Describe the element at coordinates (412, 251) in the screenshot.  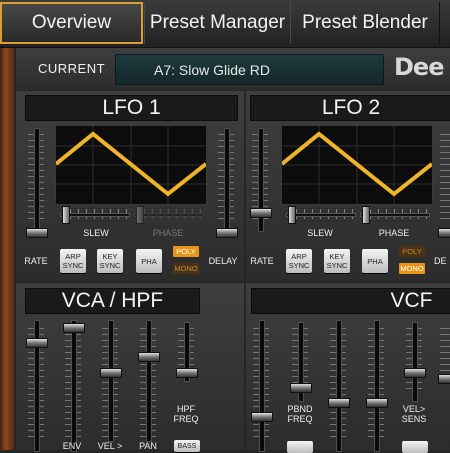
I see `lfo2-poly-toggle: POLY` at that location.